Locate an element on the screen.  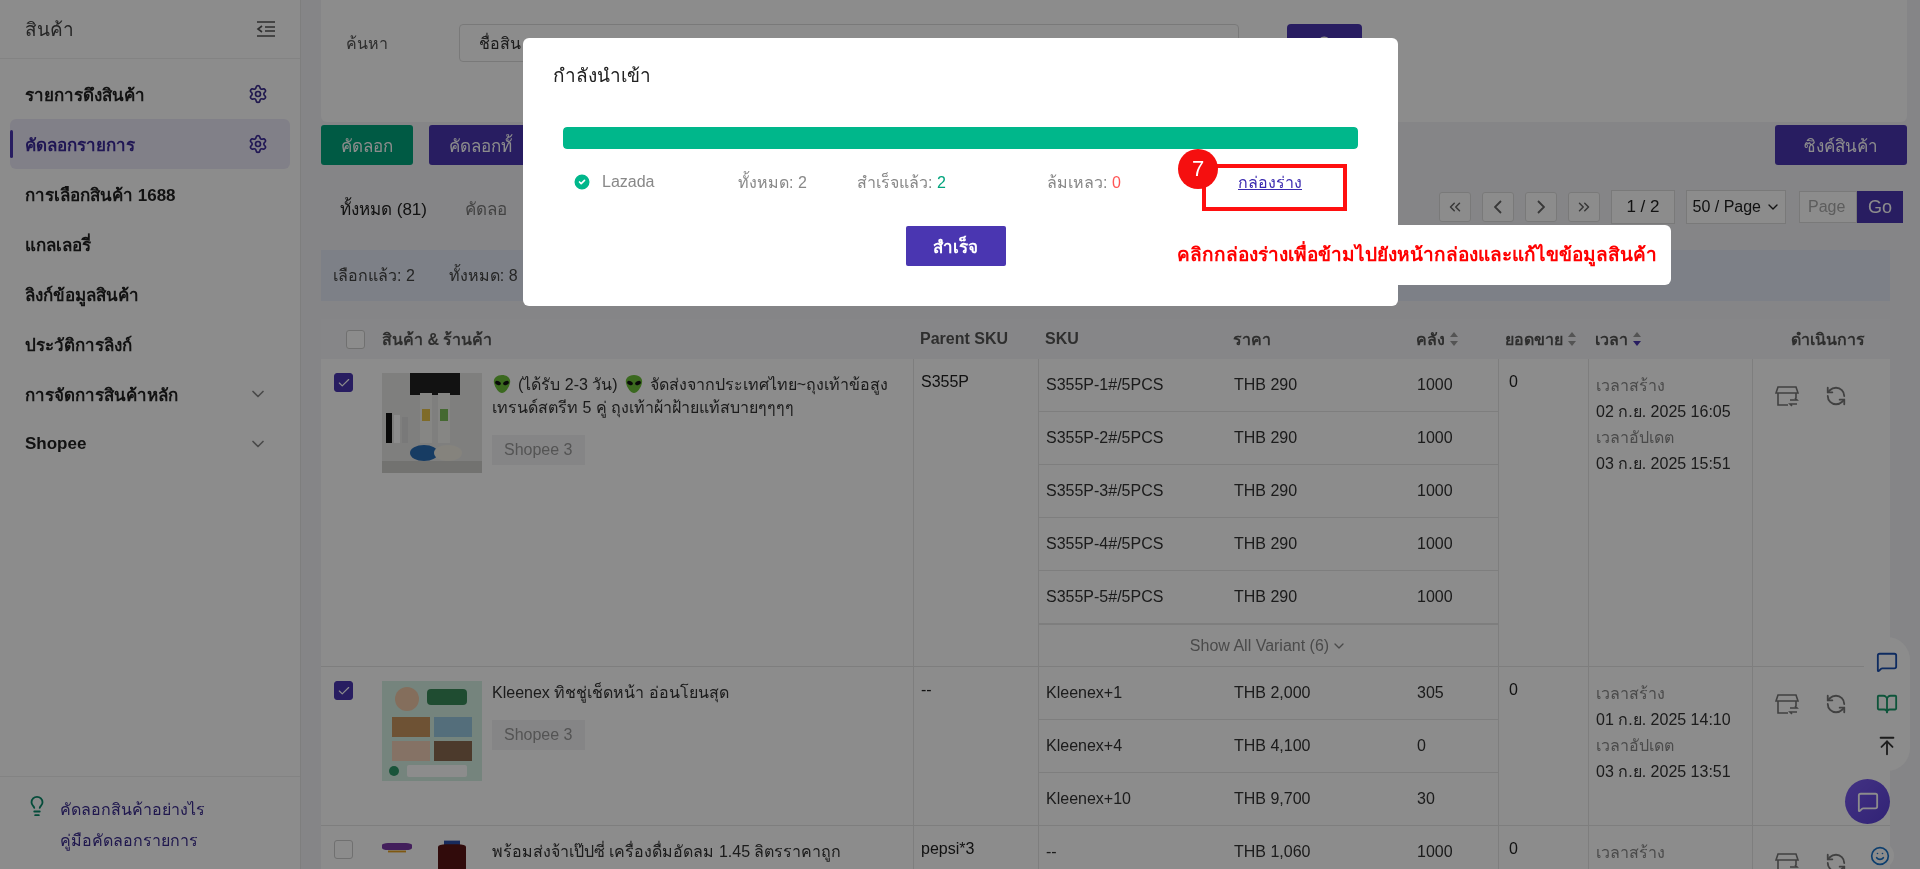
sku-cell-text: Kleenex+1 is located at coordinates (1084, 693).